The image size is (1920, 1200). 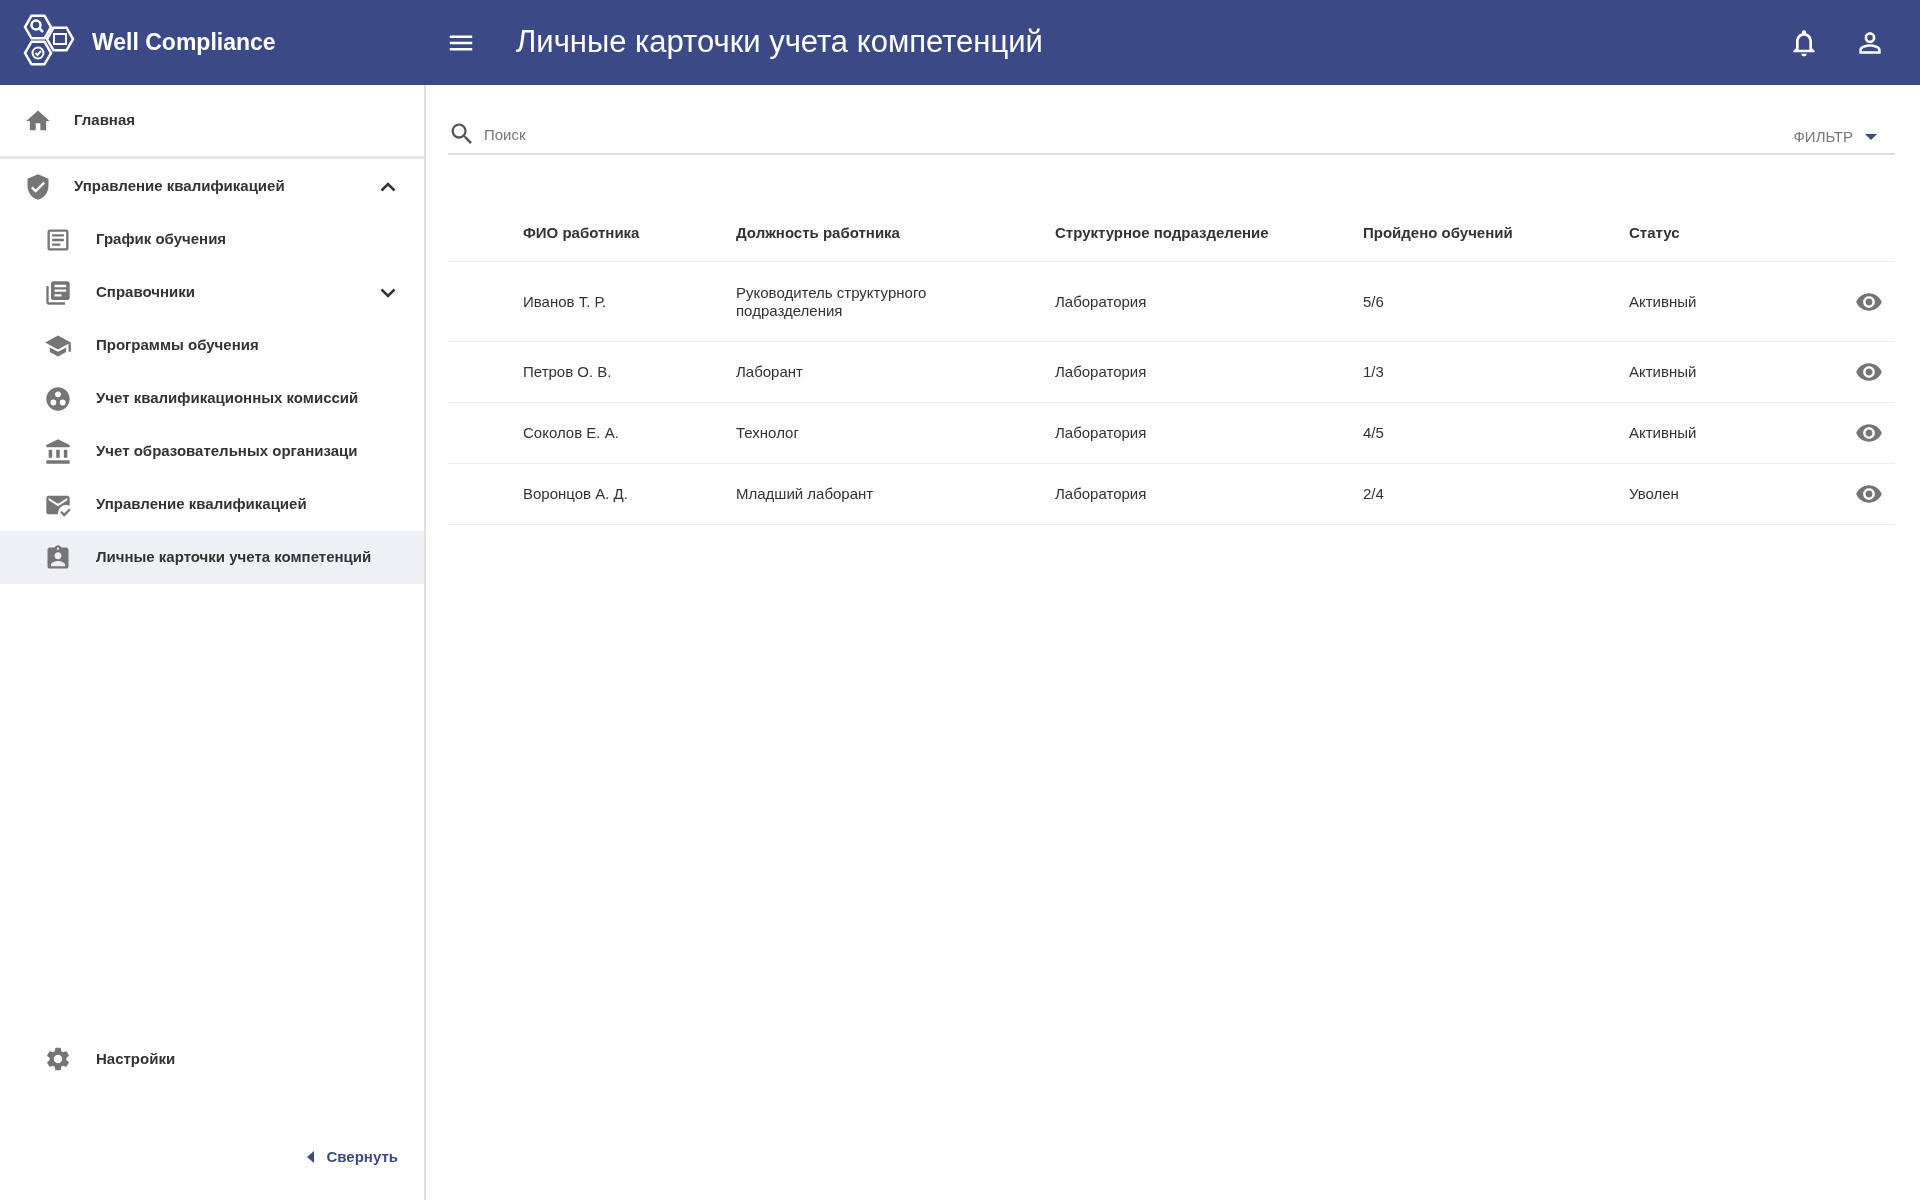 What do you see at coordinates (1374, 372) in the screenshot?
I see `table-cell-text: 1/3` at bounding box center [1374, 372].